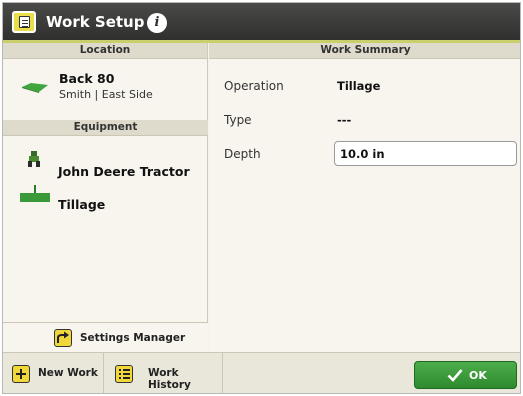  I want to click on type-label: Type, so click(238, 120).